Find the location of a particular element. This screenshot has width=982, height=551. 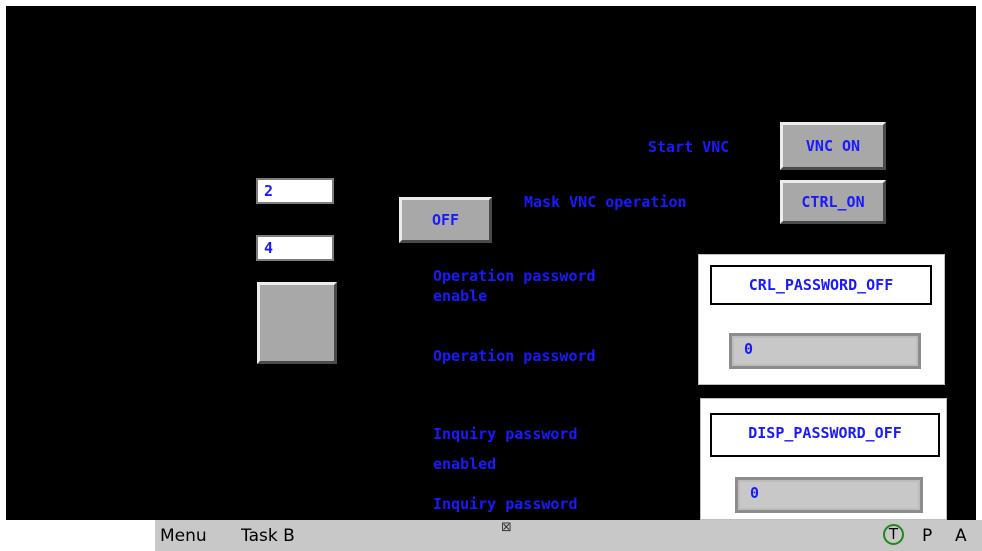

a-indicator: A is located at coordinates (961, 536).